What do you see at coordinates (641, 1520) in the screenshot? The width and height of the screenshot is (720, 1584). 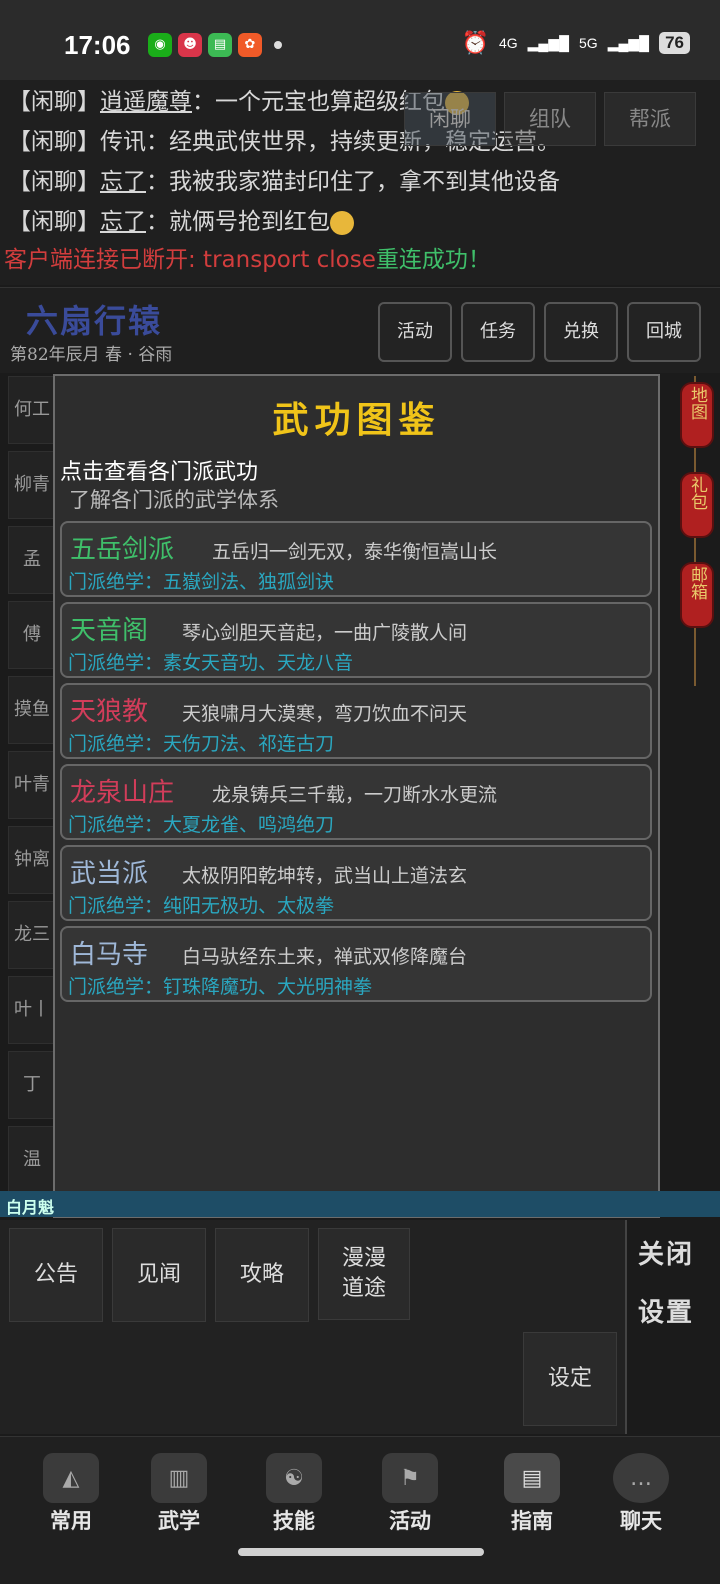 I see `nav-label: 聊天` at bounding box center [641, 1520].